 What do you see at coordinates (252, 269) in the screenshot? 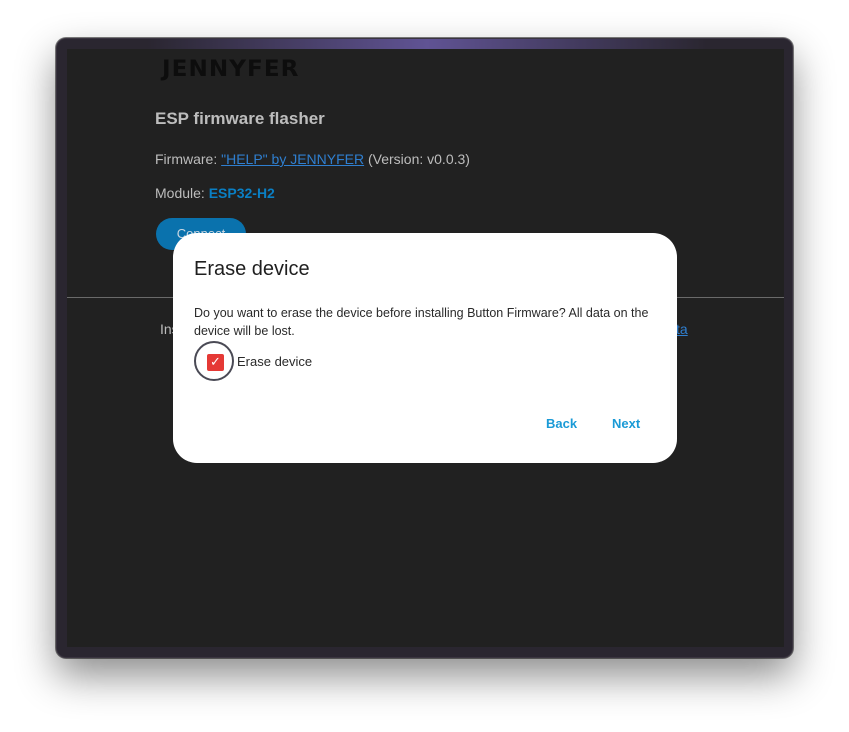
I see `dialog-title: Erase device` at bounding box center [252, 269].